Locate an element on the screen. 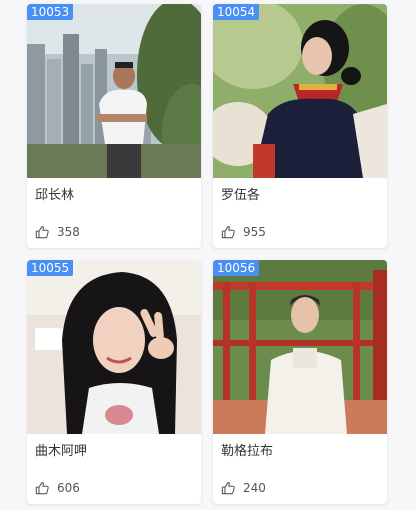 The image size is (416, 510). like-button: 358 is located at coordinates (57, 232).